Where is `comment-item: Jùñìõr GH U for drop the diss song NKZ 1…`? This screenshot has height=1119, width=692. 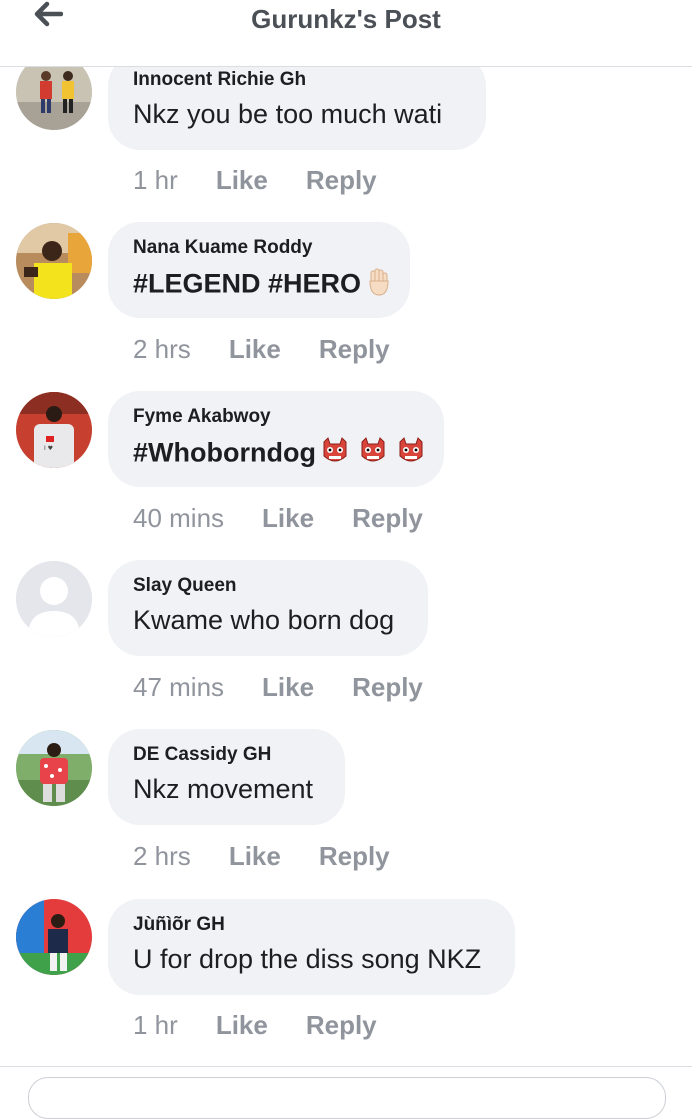 comment-item: Jùñìõr GH U for drop the diss song NKZ 1… is located at coordinates (346, 978).